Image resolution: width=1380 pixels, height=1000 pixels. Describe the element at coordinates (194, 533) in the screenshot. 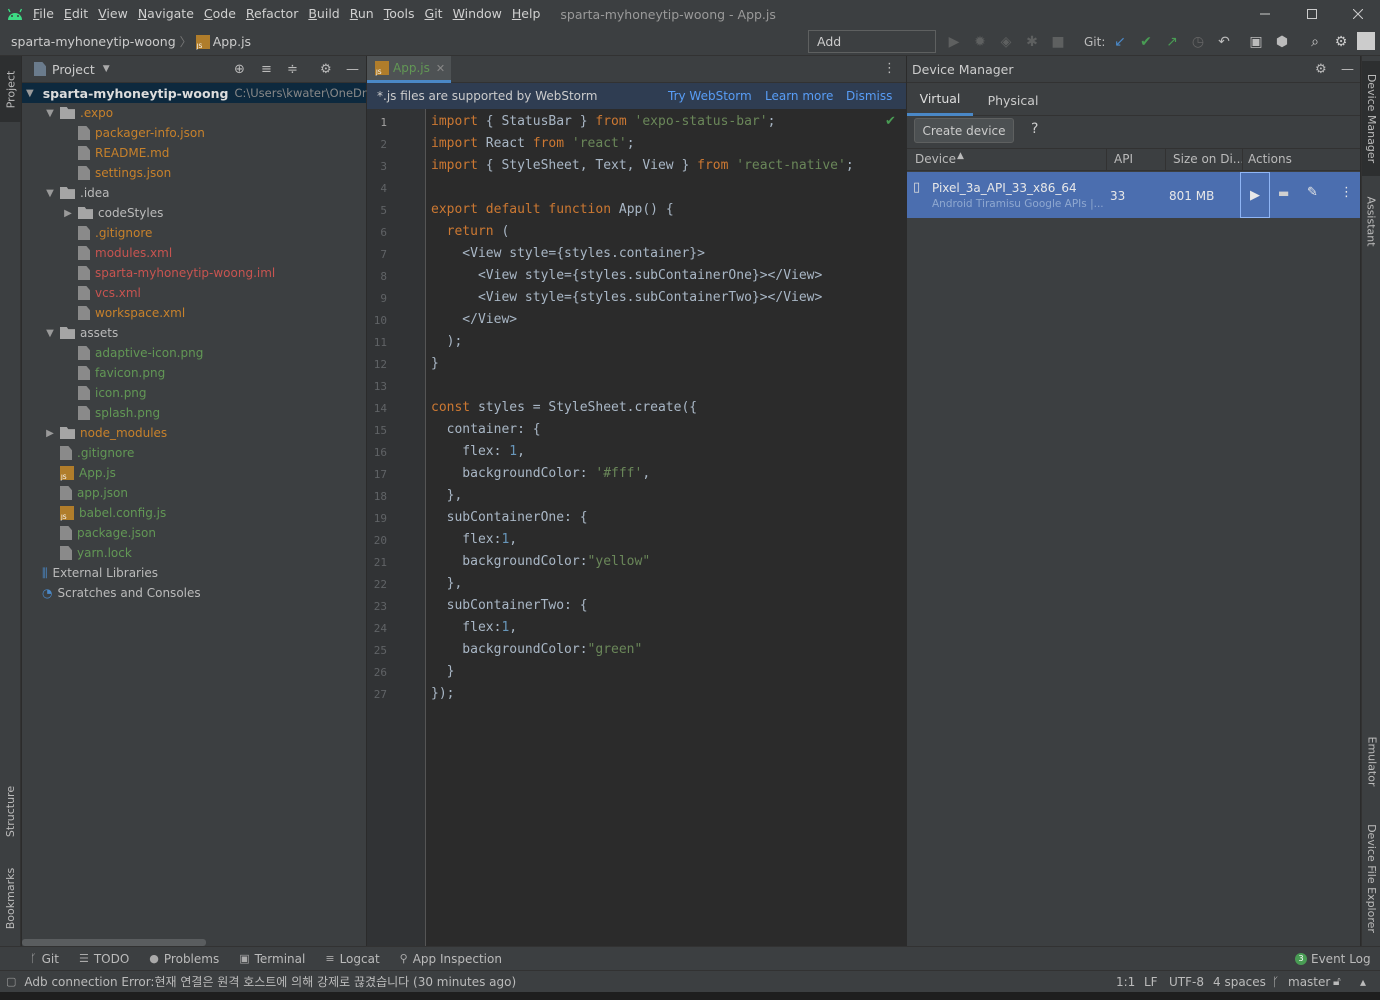

I see `tree-file: package.json` at that location.